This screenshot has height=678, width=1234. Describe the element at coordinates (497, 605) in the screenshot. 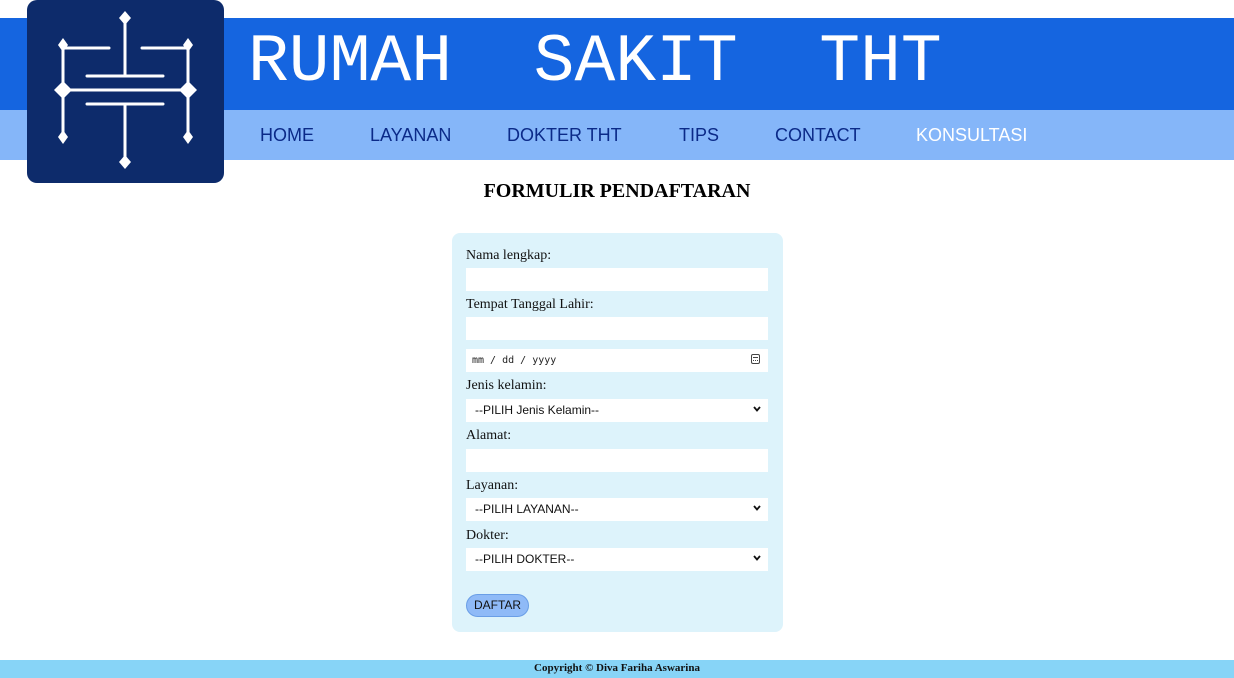

I see `daftar-button: DAFTAR` at that location.